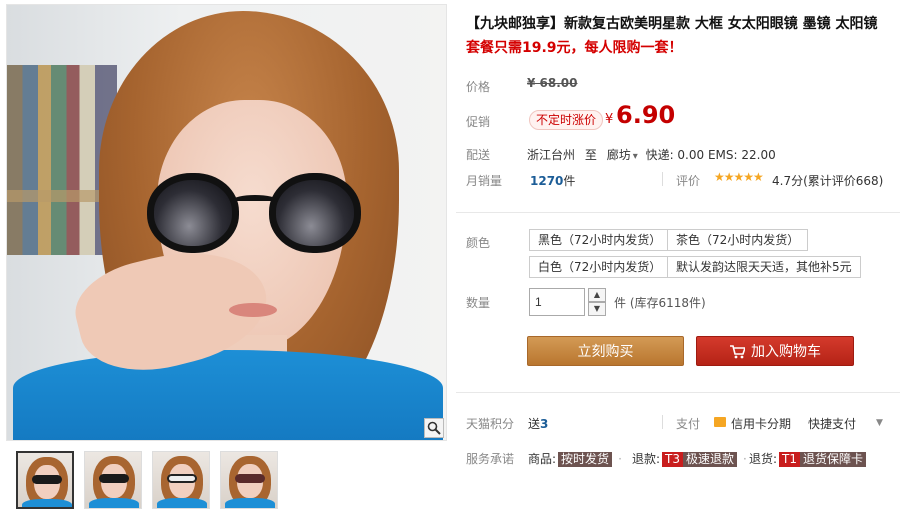  Describe the element at coordinates (761, 423) in the screenshot. I see `credit-installment-link: 信用卡分期` at that location.